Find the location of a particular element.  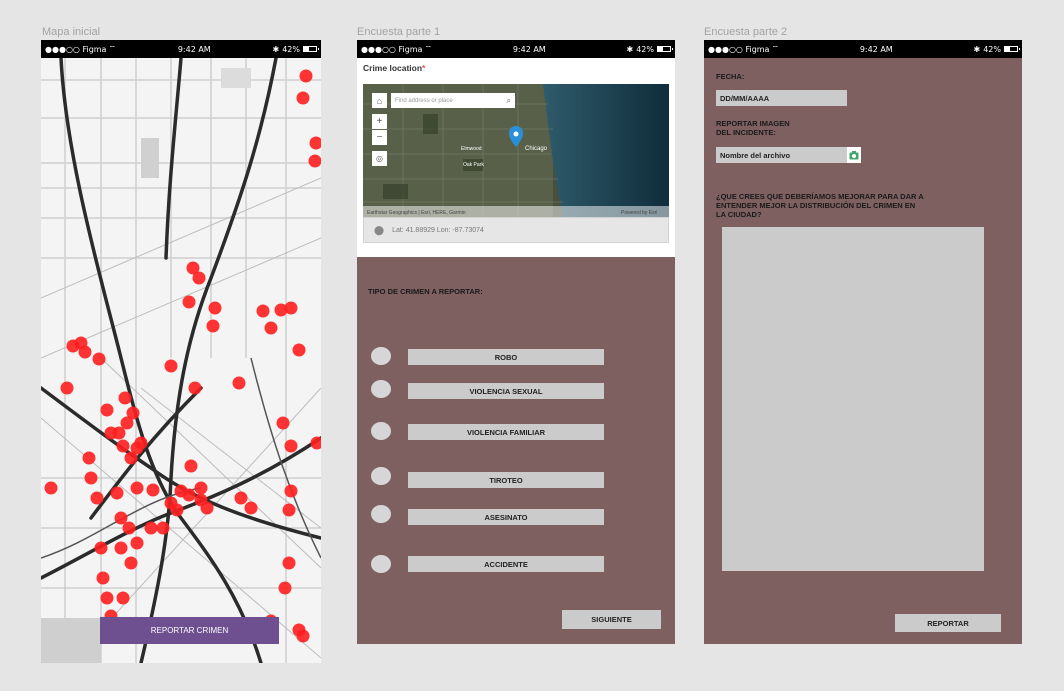

report-crime-button: REPORTAR CRIMEN is located at coordinates (189, 630).